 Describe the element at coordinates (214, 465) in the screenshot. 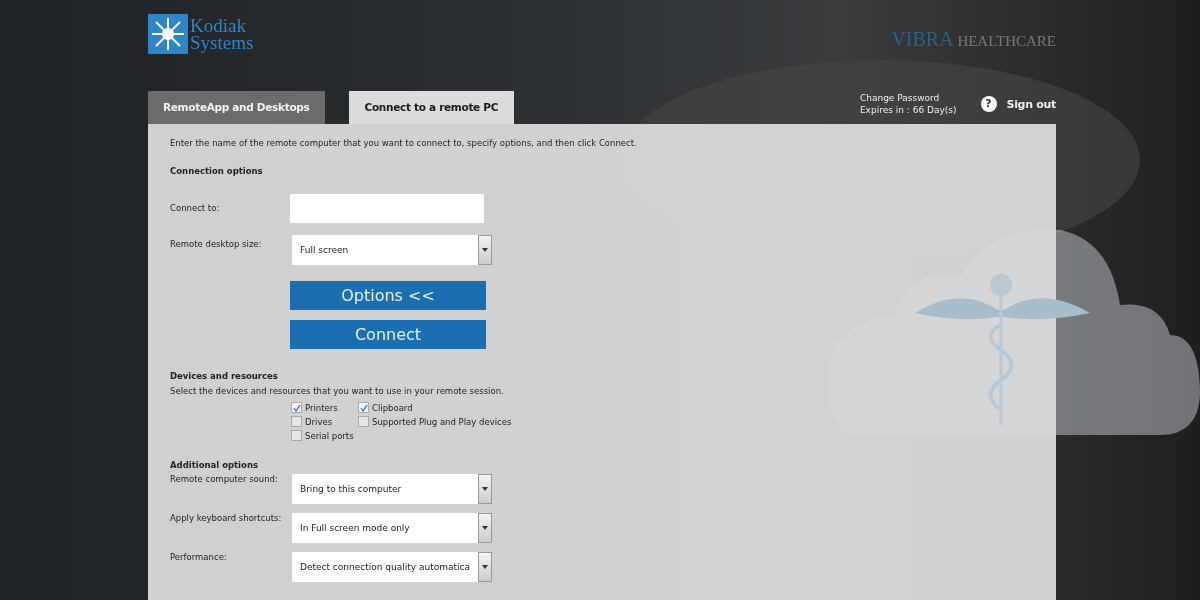

I see `section-heading: Additional options` at that location.